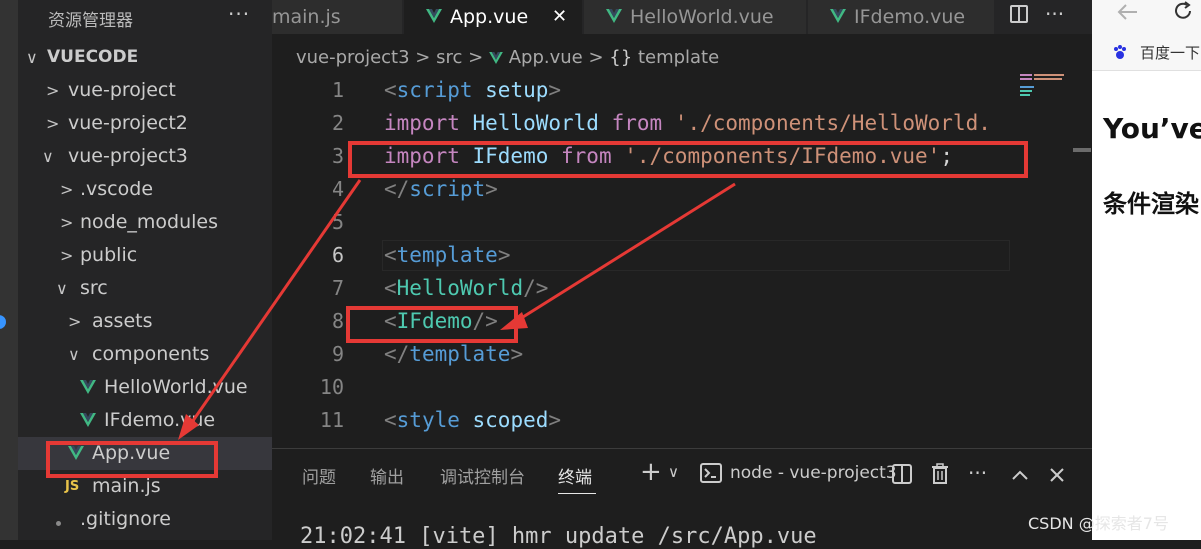  What do you see at coordinates (1098, 523) in the screenshot?
I see `watermark: CSDN @探索者7号` at bounding box center [1098, 523].